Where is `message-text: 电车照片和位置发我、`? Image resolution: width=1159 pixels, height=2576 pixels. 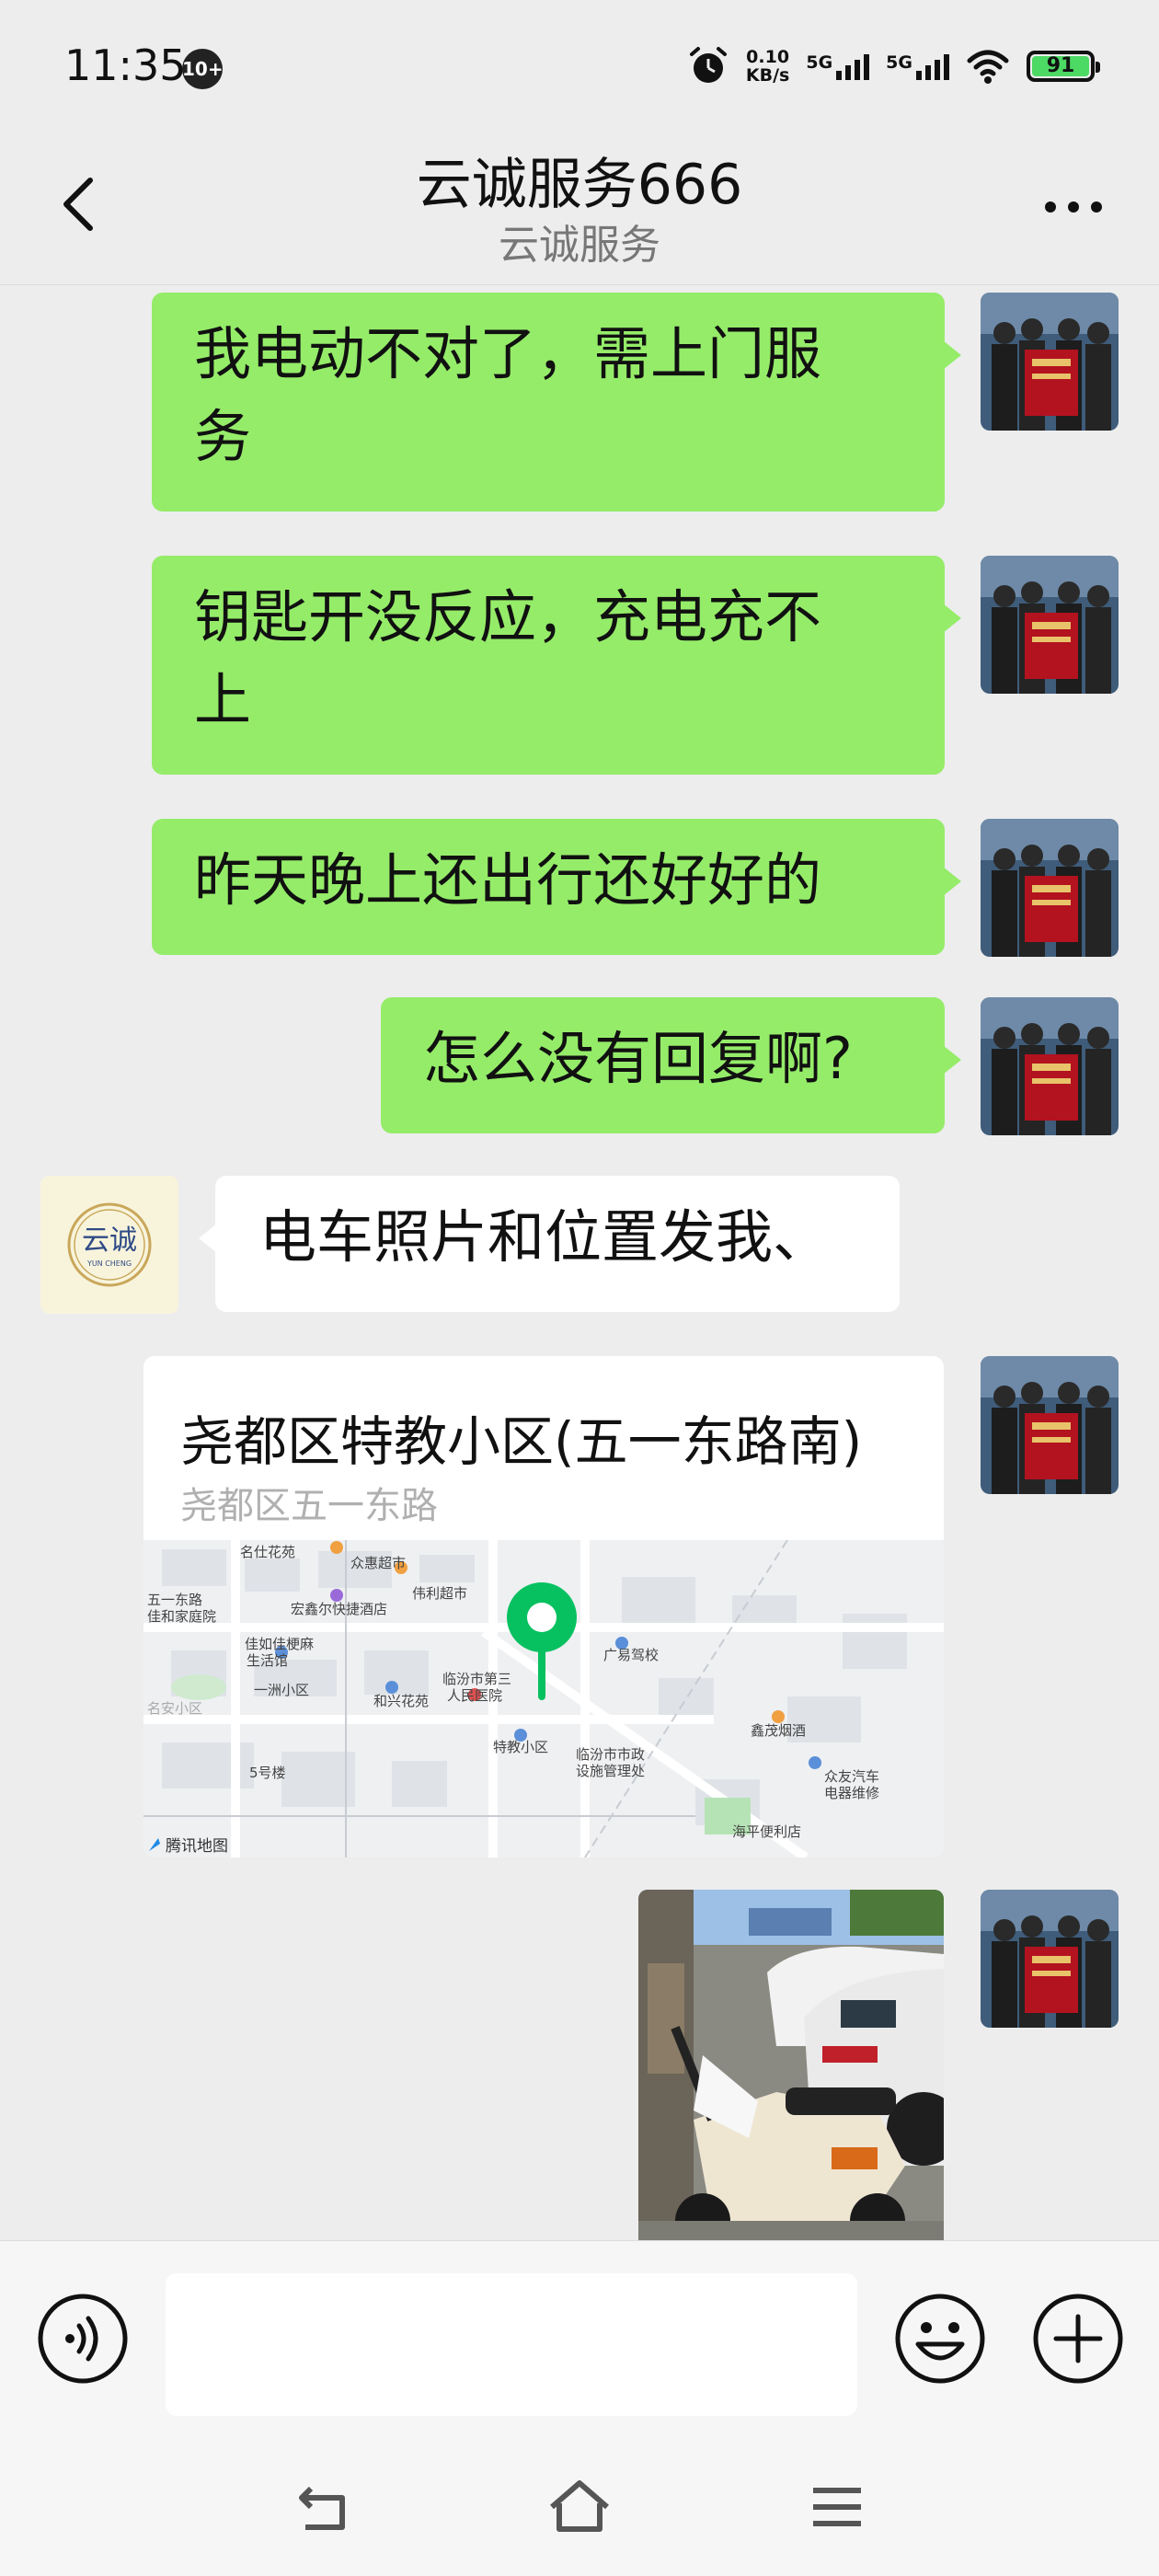
message-text: 电车照片和位置发我、 is located at coordinates (545, 1237).